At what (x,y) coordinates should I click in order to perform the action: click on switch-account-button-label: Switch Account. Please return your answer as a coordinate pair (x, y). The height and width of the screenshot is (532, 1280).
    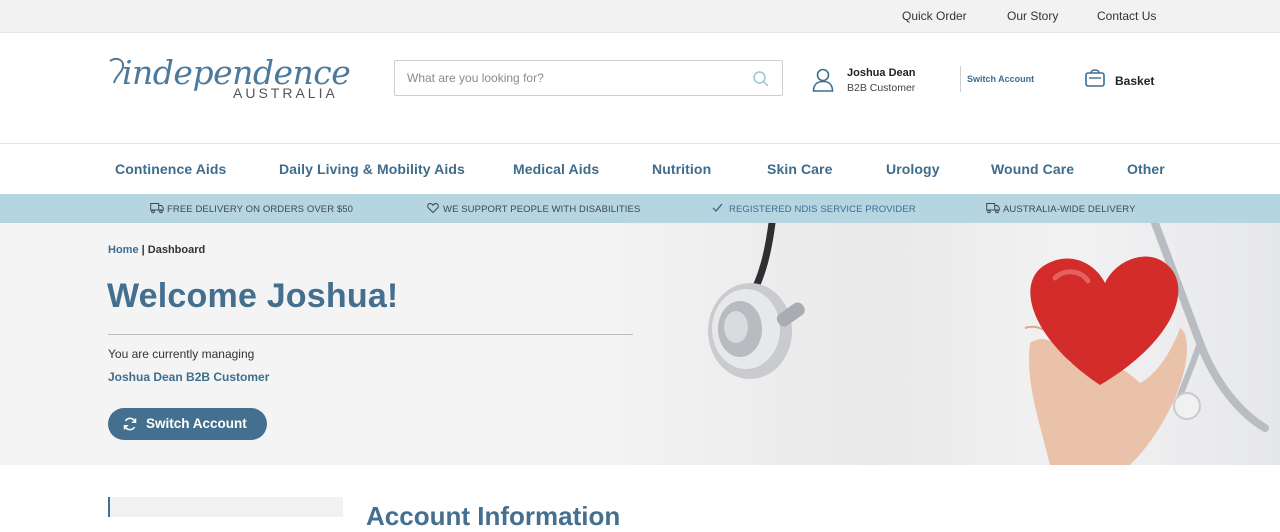
    Looking at the image, I should click on (196, 423).